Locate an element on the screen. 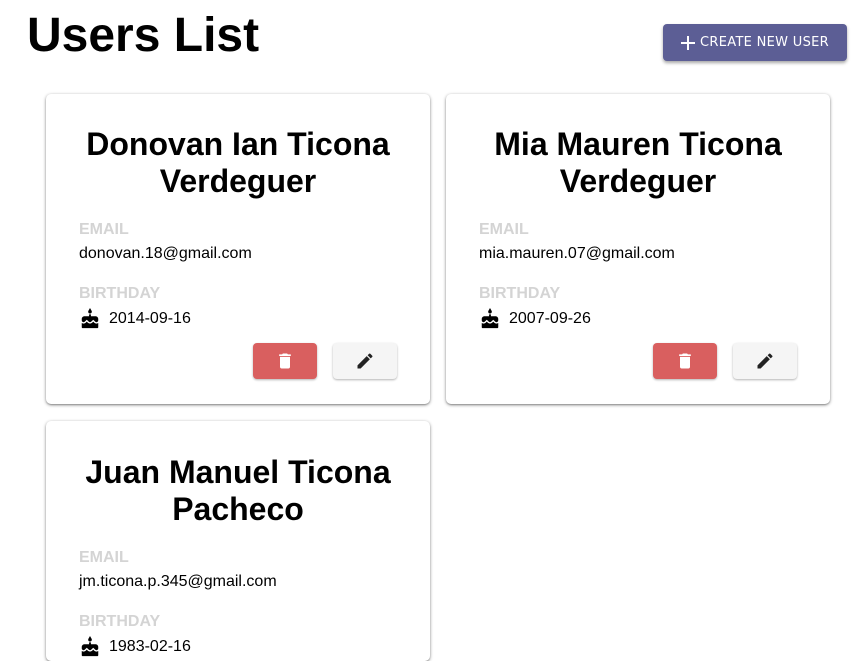 The height and width of the screenshot is (661, 867). user-email: mia.mauren.07@gmail.com is located at coordinates (577, 253).